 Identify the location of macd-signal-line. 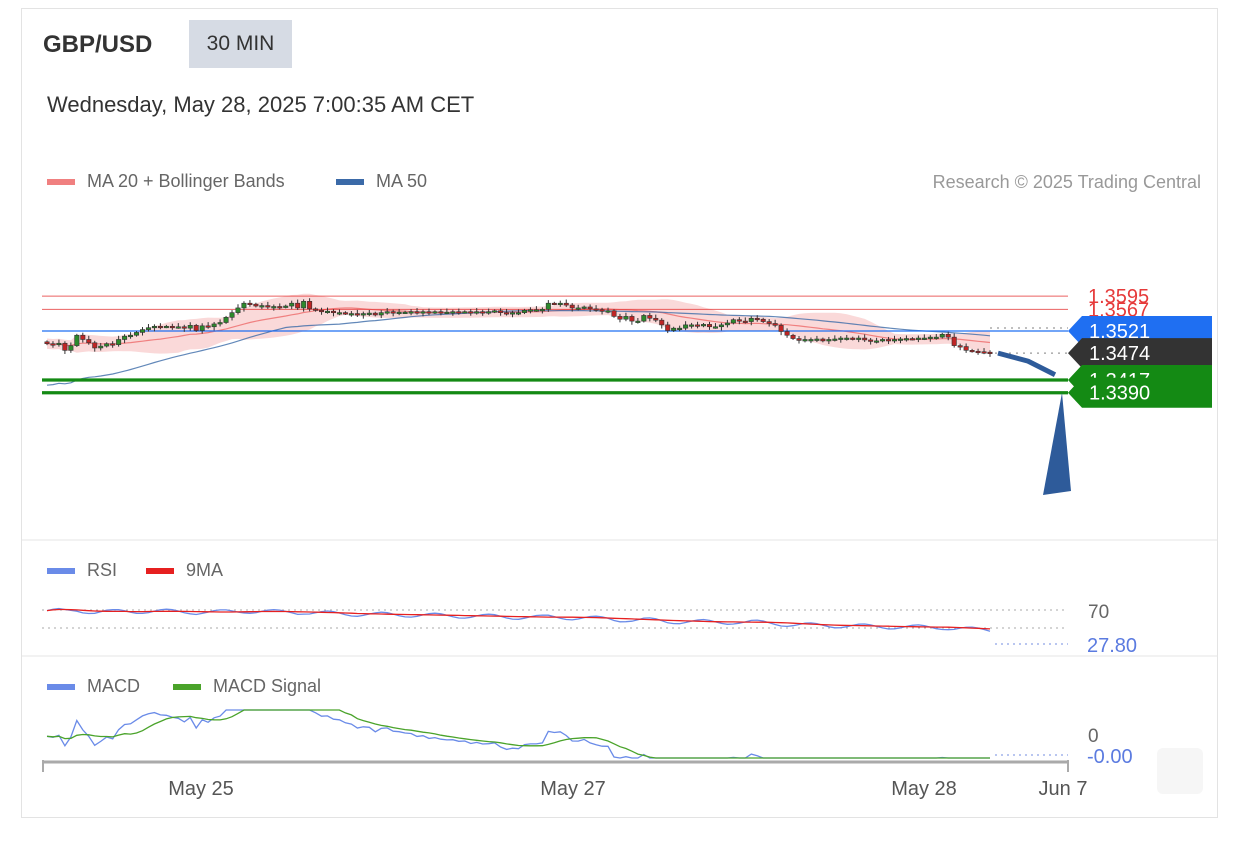
(518, 734).